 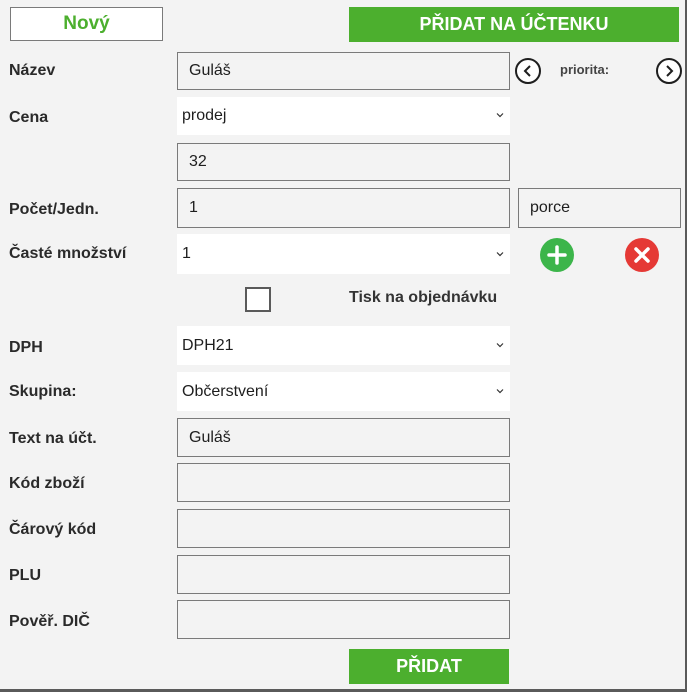 I want to click on vat-select: DPH21, so click(x=343, y=345).